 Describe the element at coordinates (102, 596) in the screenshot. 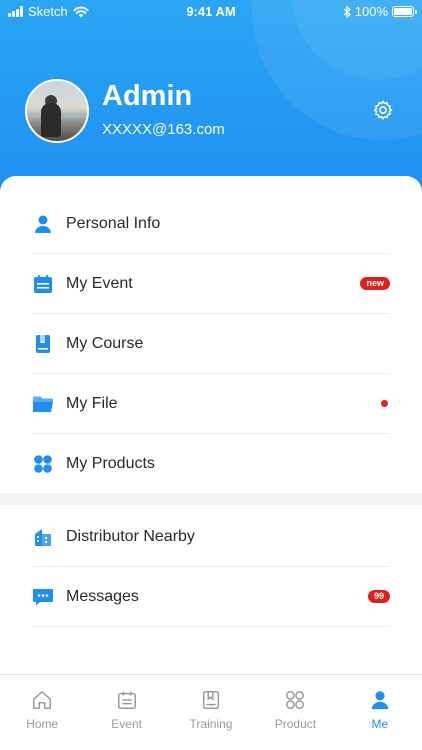

I see `menu-item-label: Messages` at that location.